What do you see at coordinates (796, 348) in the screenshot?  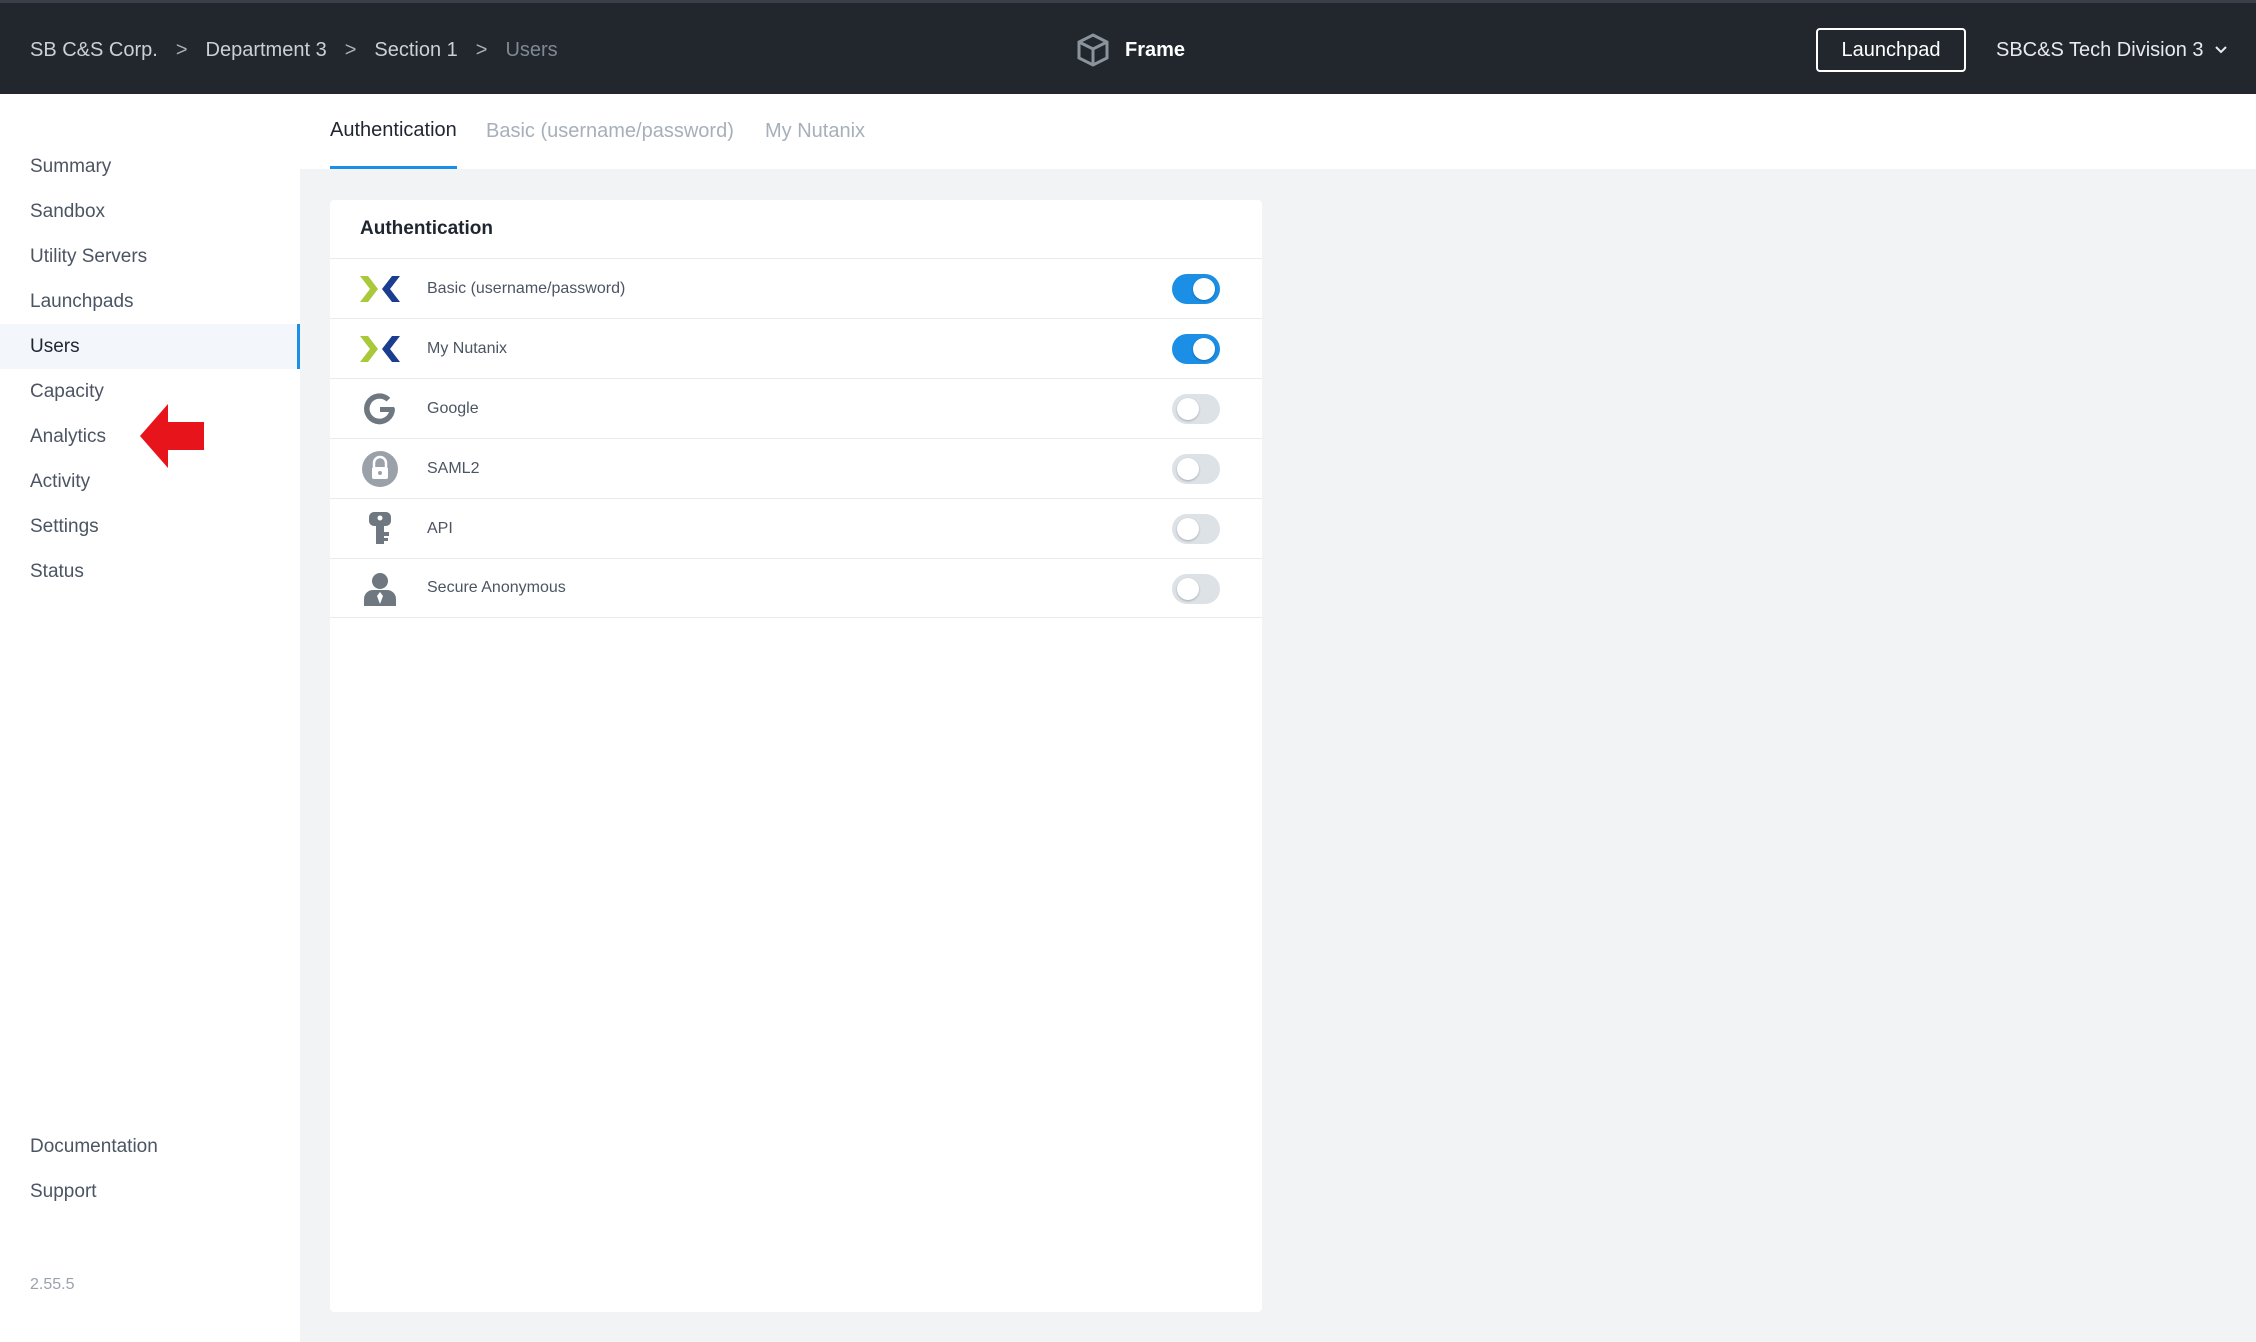 I see `provider-row-my-nutanix: My Nutanix` at bounding box center [796, 348].